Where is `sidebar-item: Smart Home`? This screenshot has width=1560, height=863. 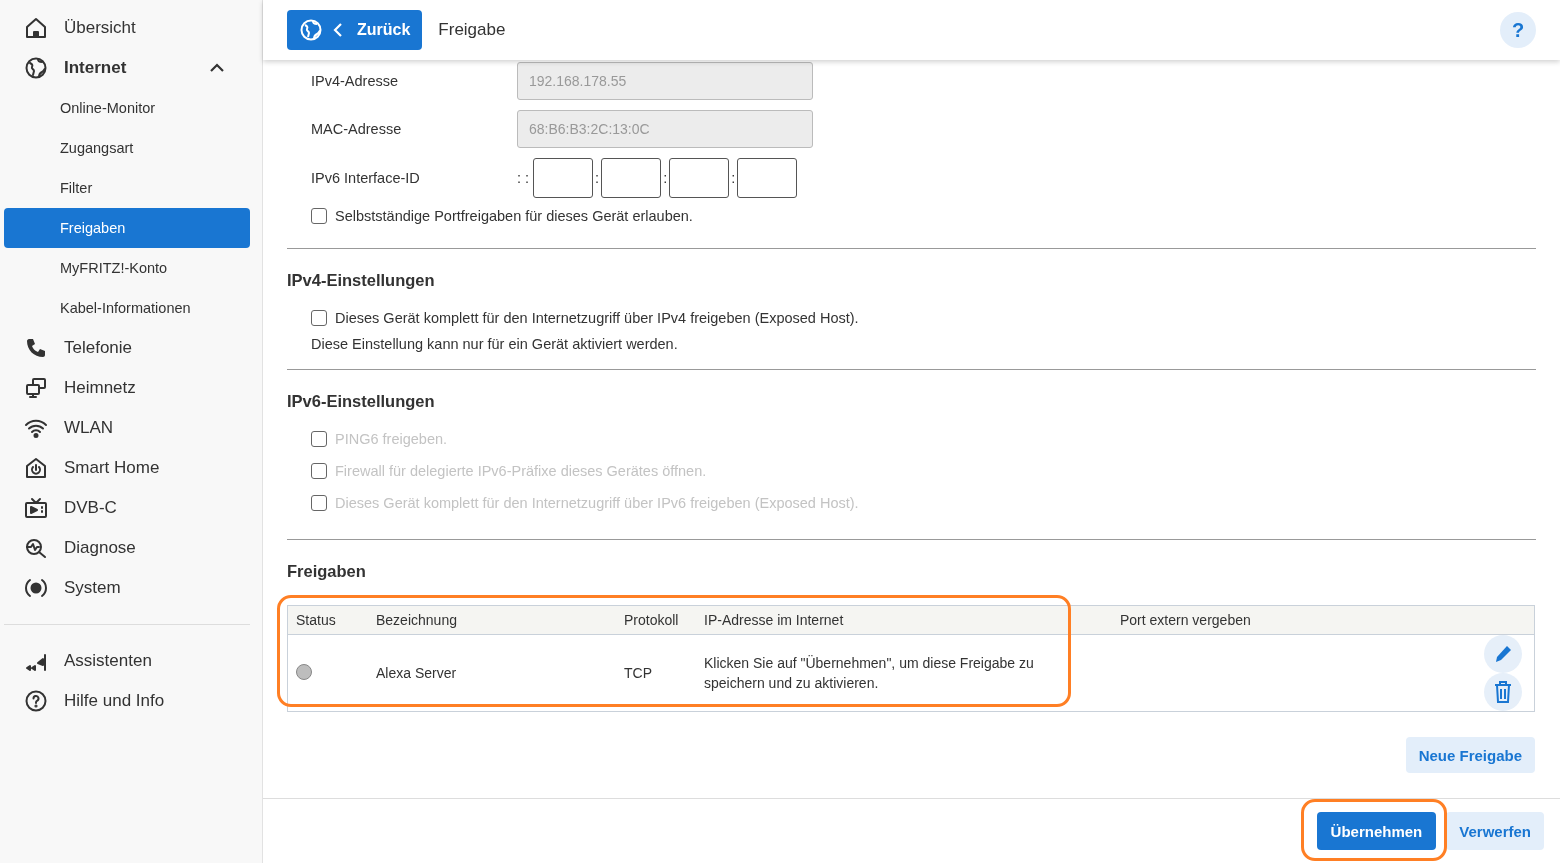 sidebar-item: Smart Home is located at coordinates (127, 468).